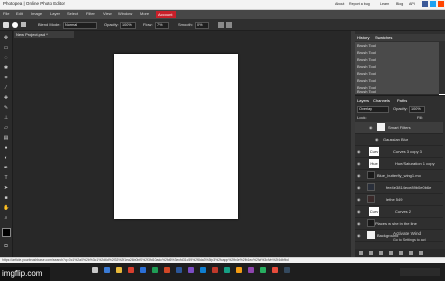 The image size is (445, 281). Describe the element at coordinates (162, 25) in the screenshot. I see `flow-input: 7%` at that location.